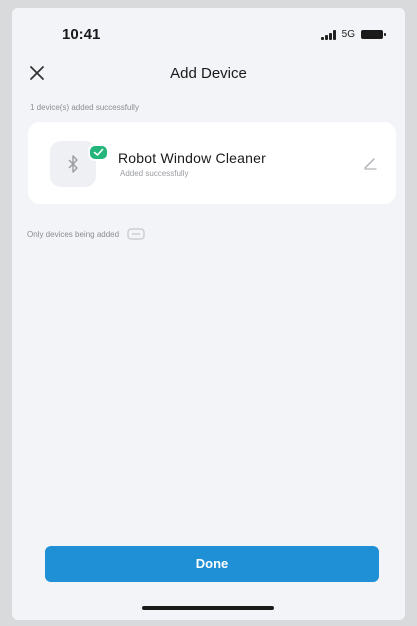  What do you see at coordinates (208, 33) in the screenshot?
I see `status-bar: 10:41 5G` at bounding box center [208, 33].